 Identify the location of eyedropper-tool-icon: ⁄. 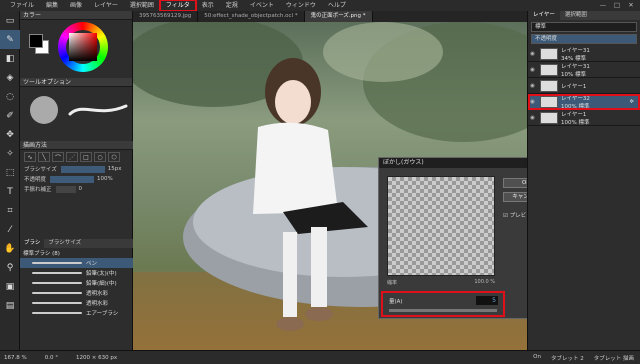
(10, 229).